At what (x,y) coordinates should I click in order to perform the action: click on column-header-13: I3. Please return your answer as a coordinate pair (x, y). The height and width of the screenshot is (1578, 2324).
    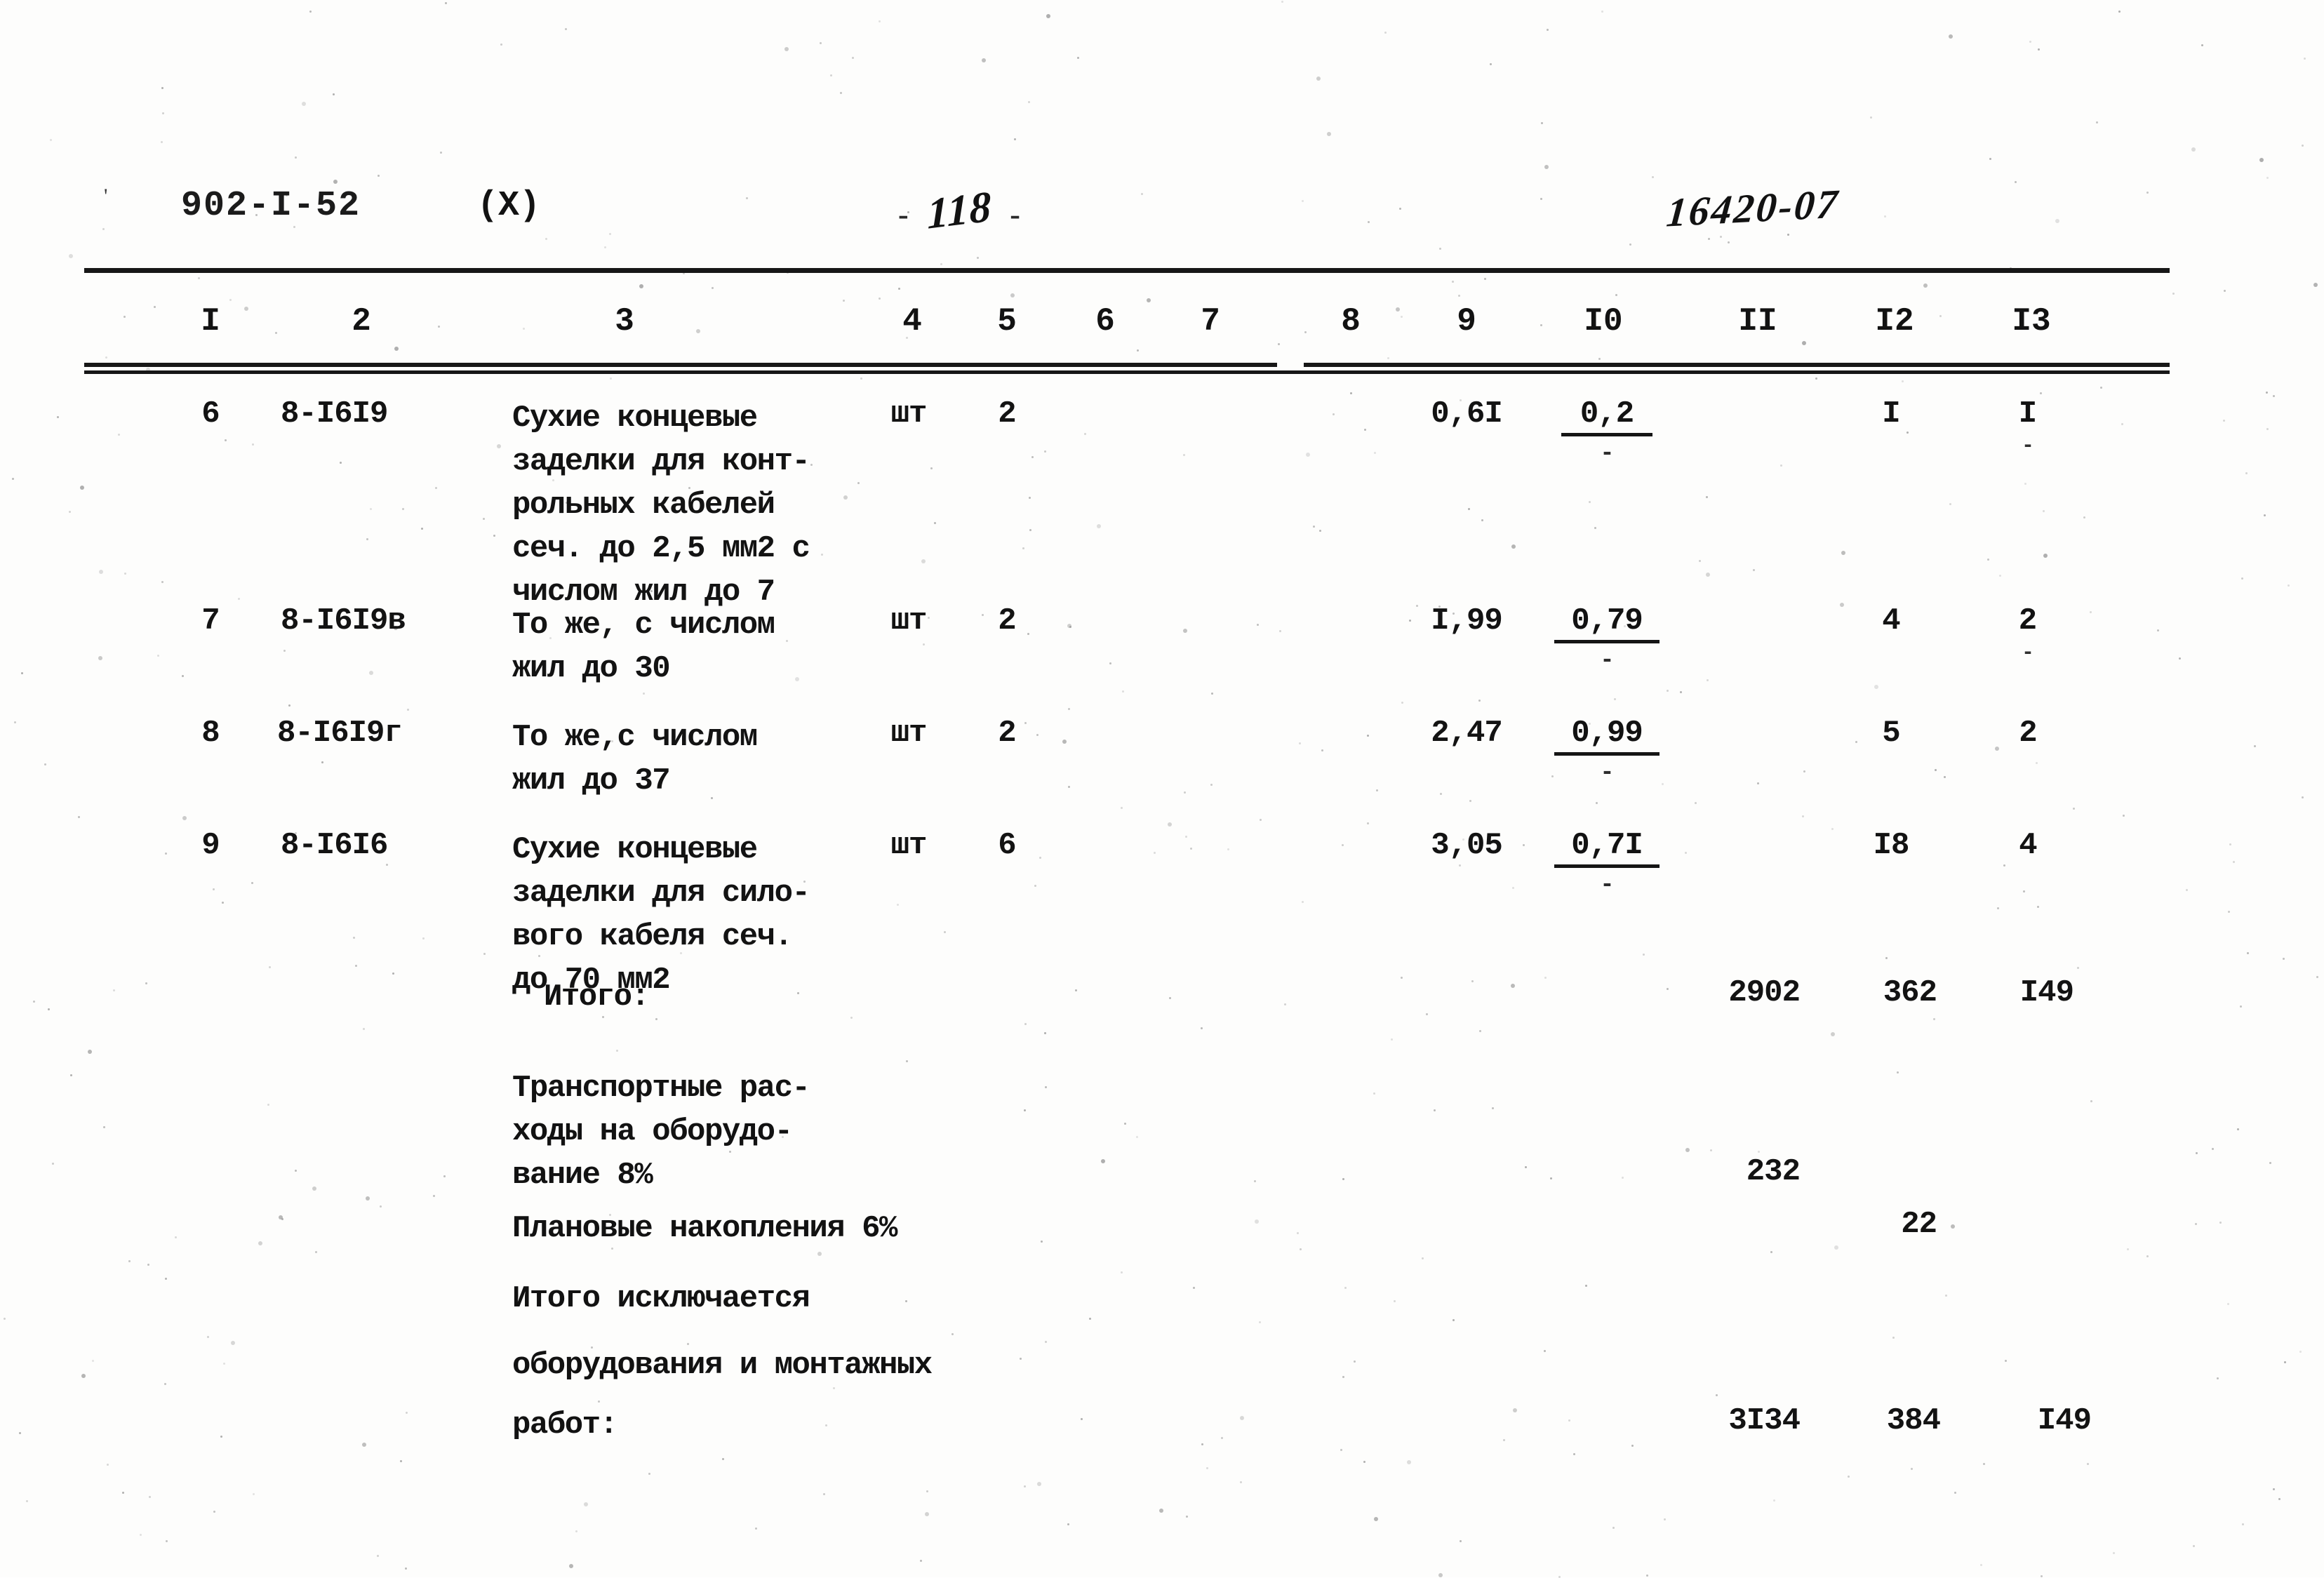
    Looking at the image, I should click on (2032, 321).